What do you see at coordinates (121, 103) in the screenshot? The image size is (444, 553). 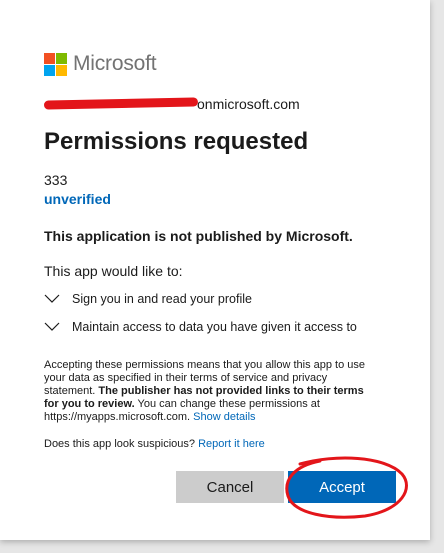 I see `redaction-mark` at bounding box center [121, 103].